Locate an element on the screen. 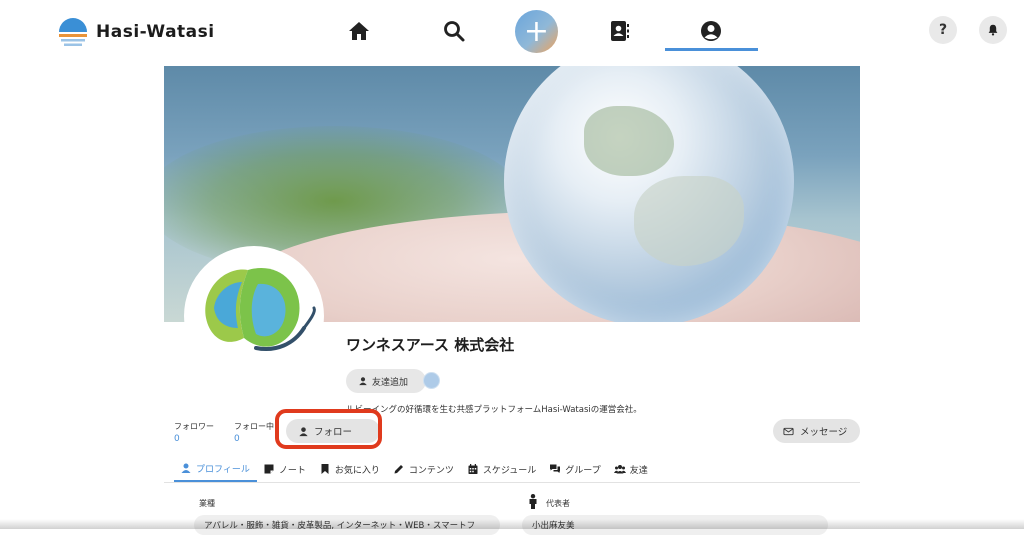  bell-icon is located at coordinates (993, 30).